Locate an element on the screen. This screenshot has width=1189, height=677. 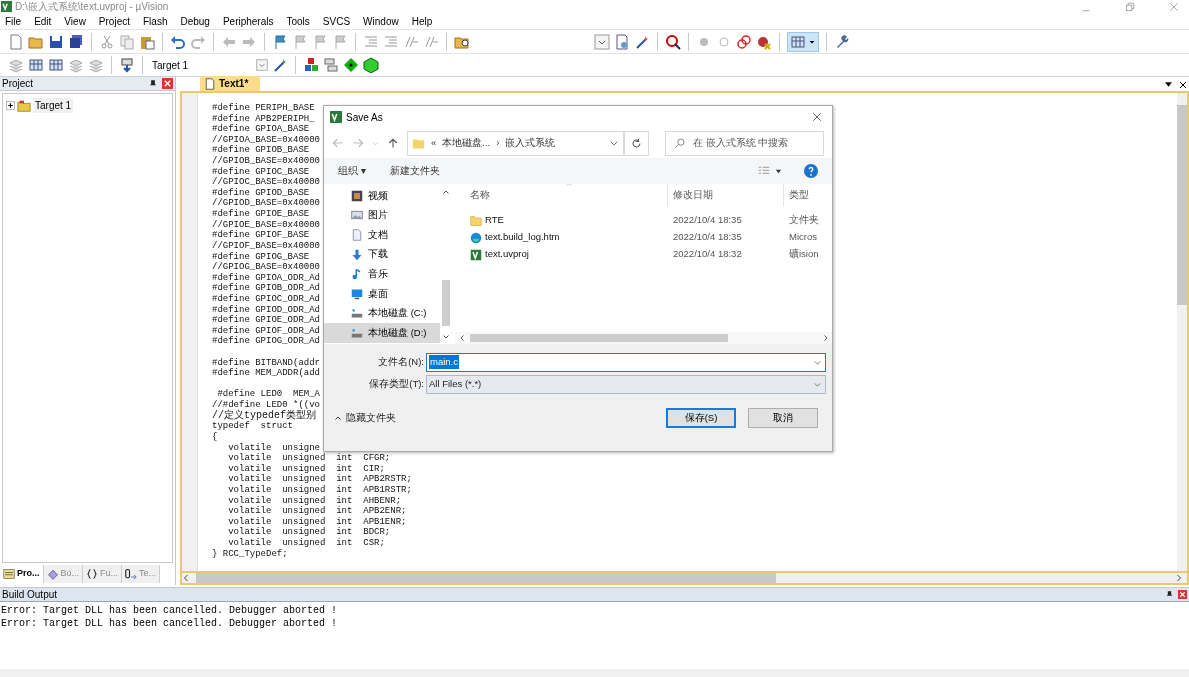
dialog-title: Save As is located at coordinates (364, 117).